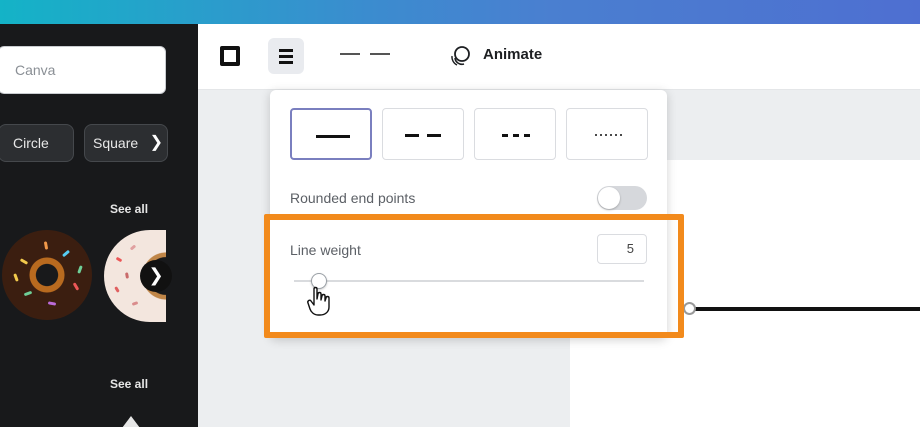  Describe the element at coordinates (622, 198) in the screenshot. I see `rounded-end-points-toggle` at that location.